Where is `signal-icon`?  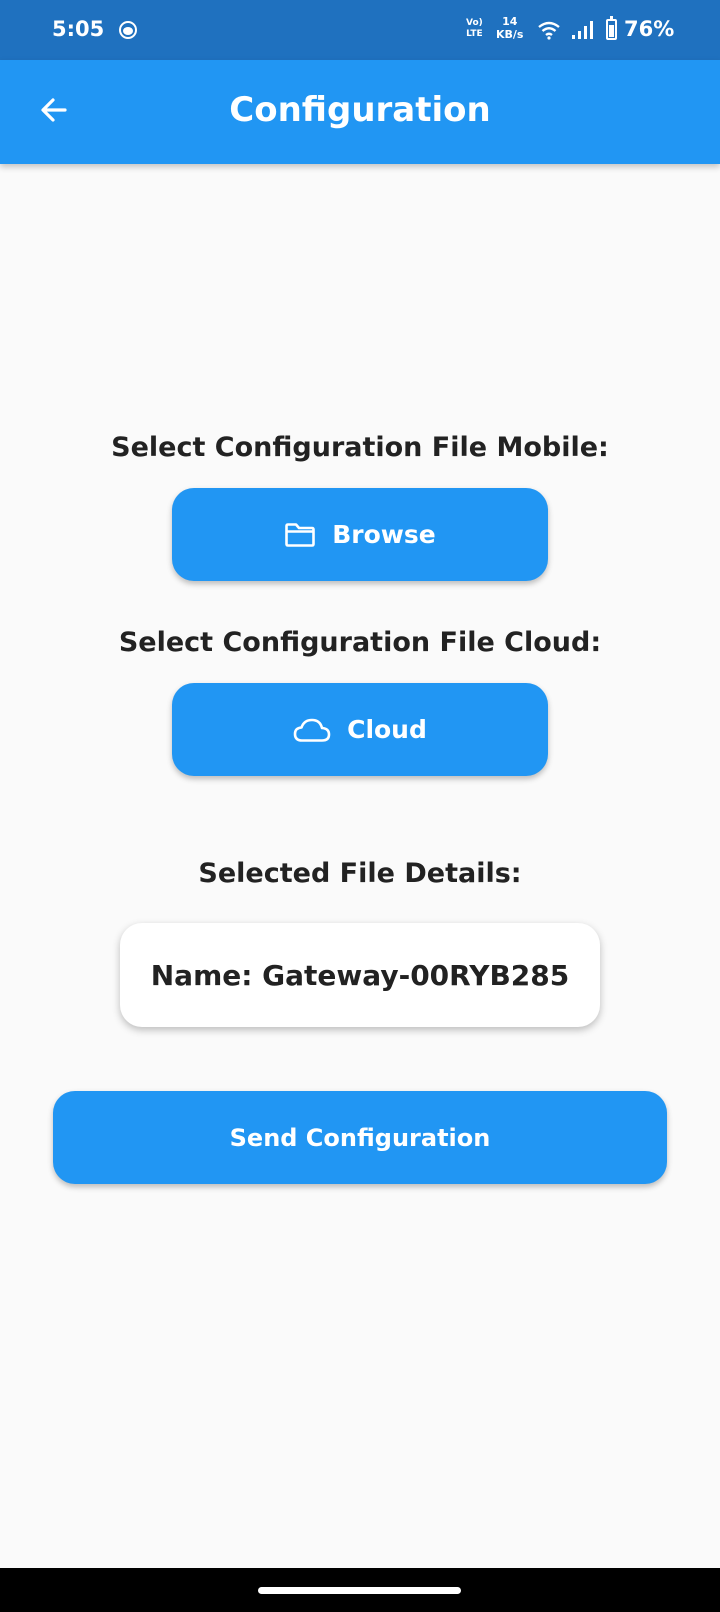
signal-icon is located at coordinates (582, 30).